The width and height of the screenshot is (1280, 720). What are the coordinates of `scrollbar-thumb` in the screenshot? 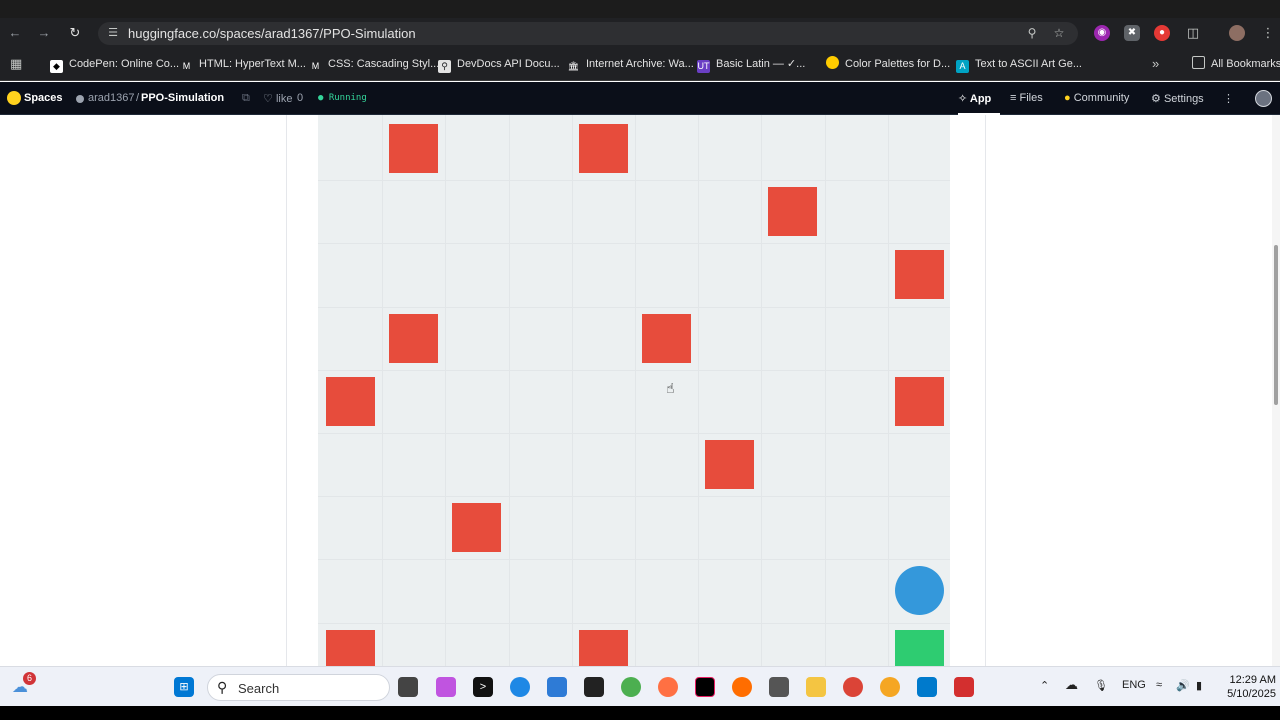 It's located at (1276, 325).